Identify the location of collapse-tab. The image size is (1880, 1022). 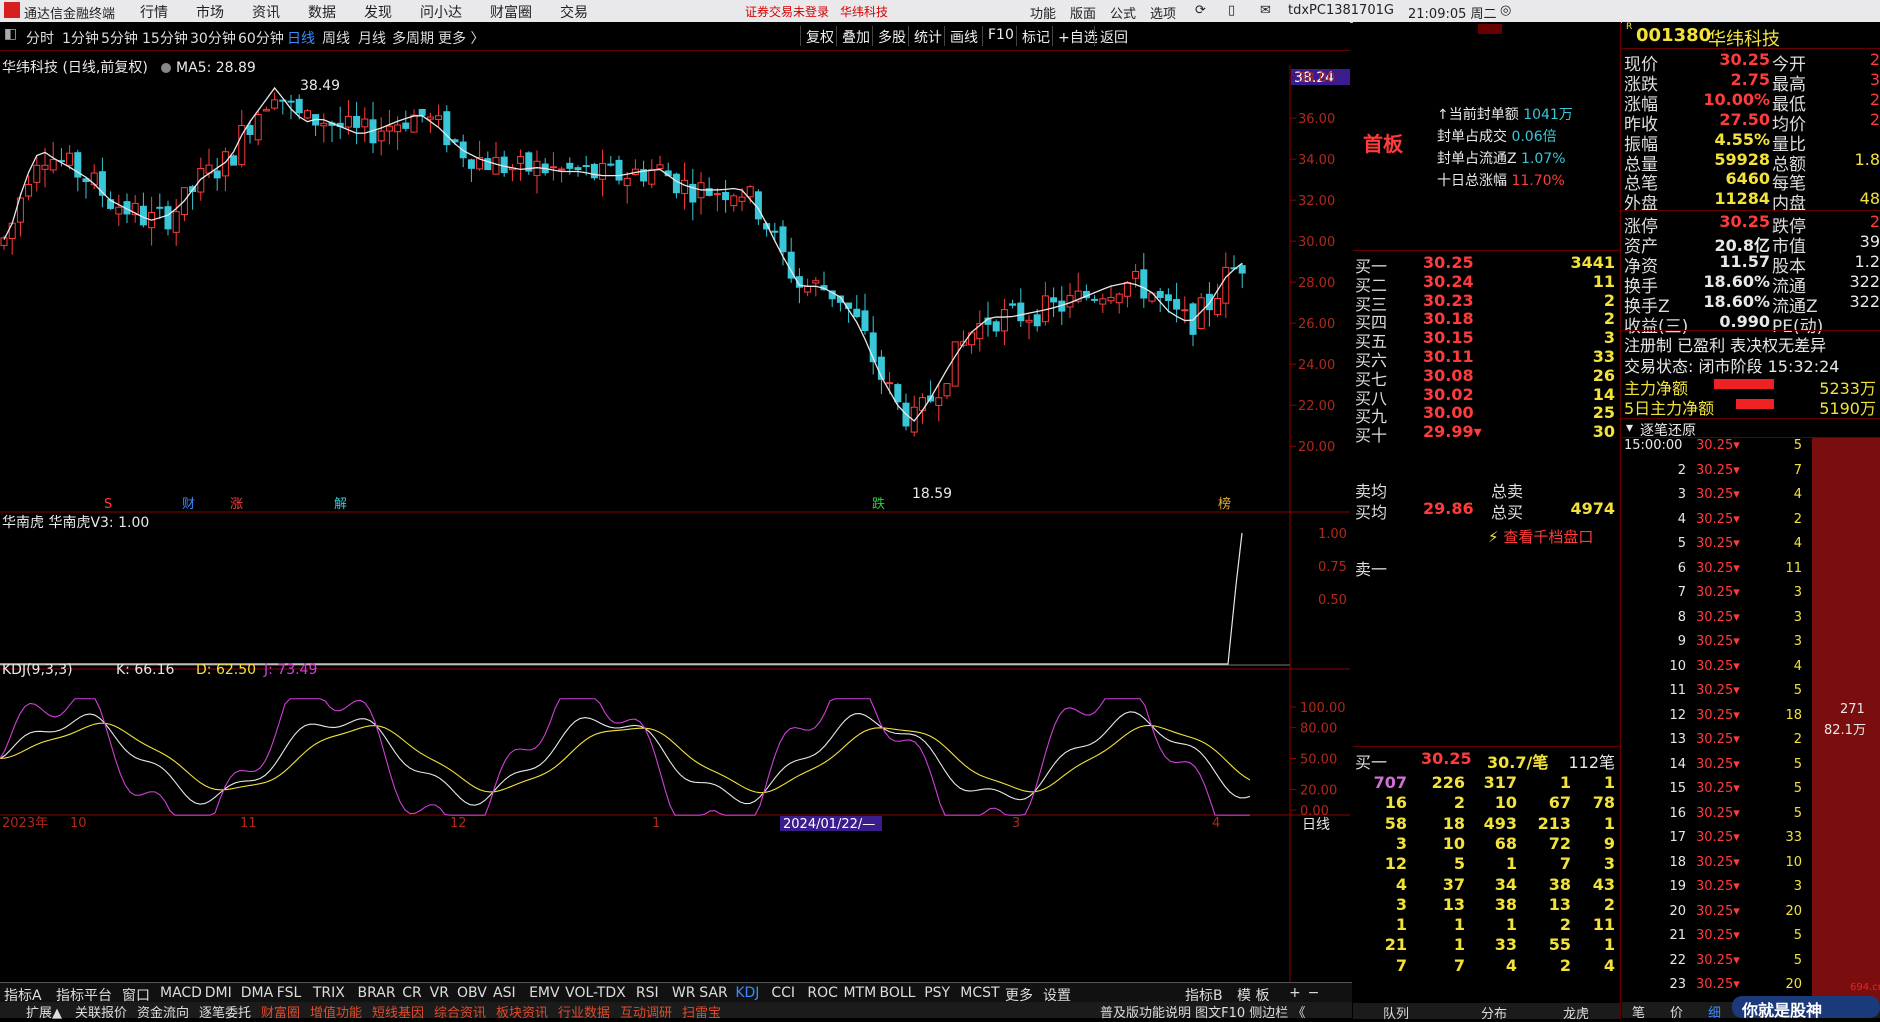
(1490, 29).